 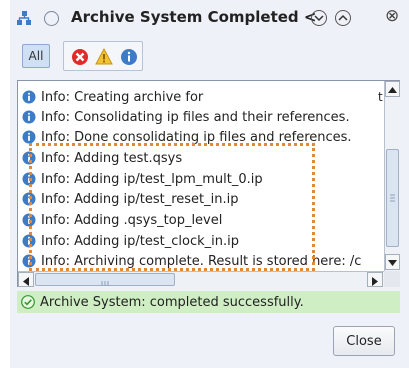 I want to click on scroll-down-button, so click(x=392, y=262).